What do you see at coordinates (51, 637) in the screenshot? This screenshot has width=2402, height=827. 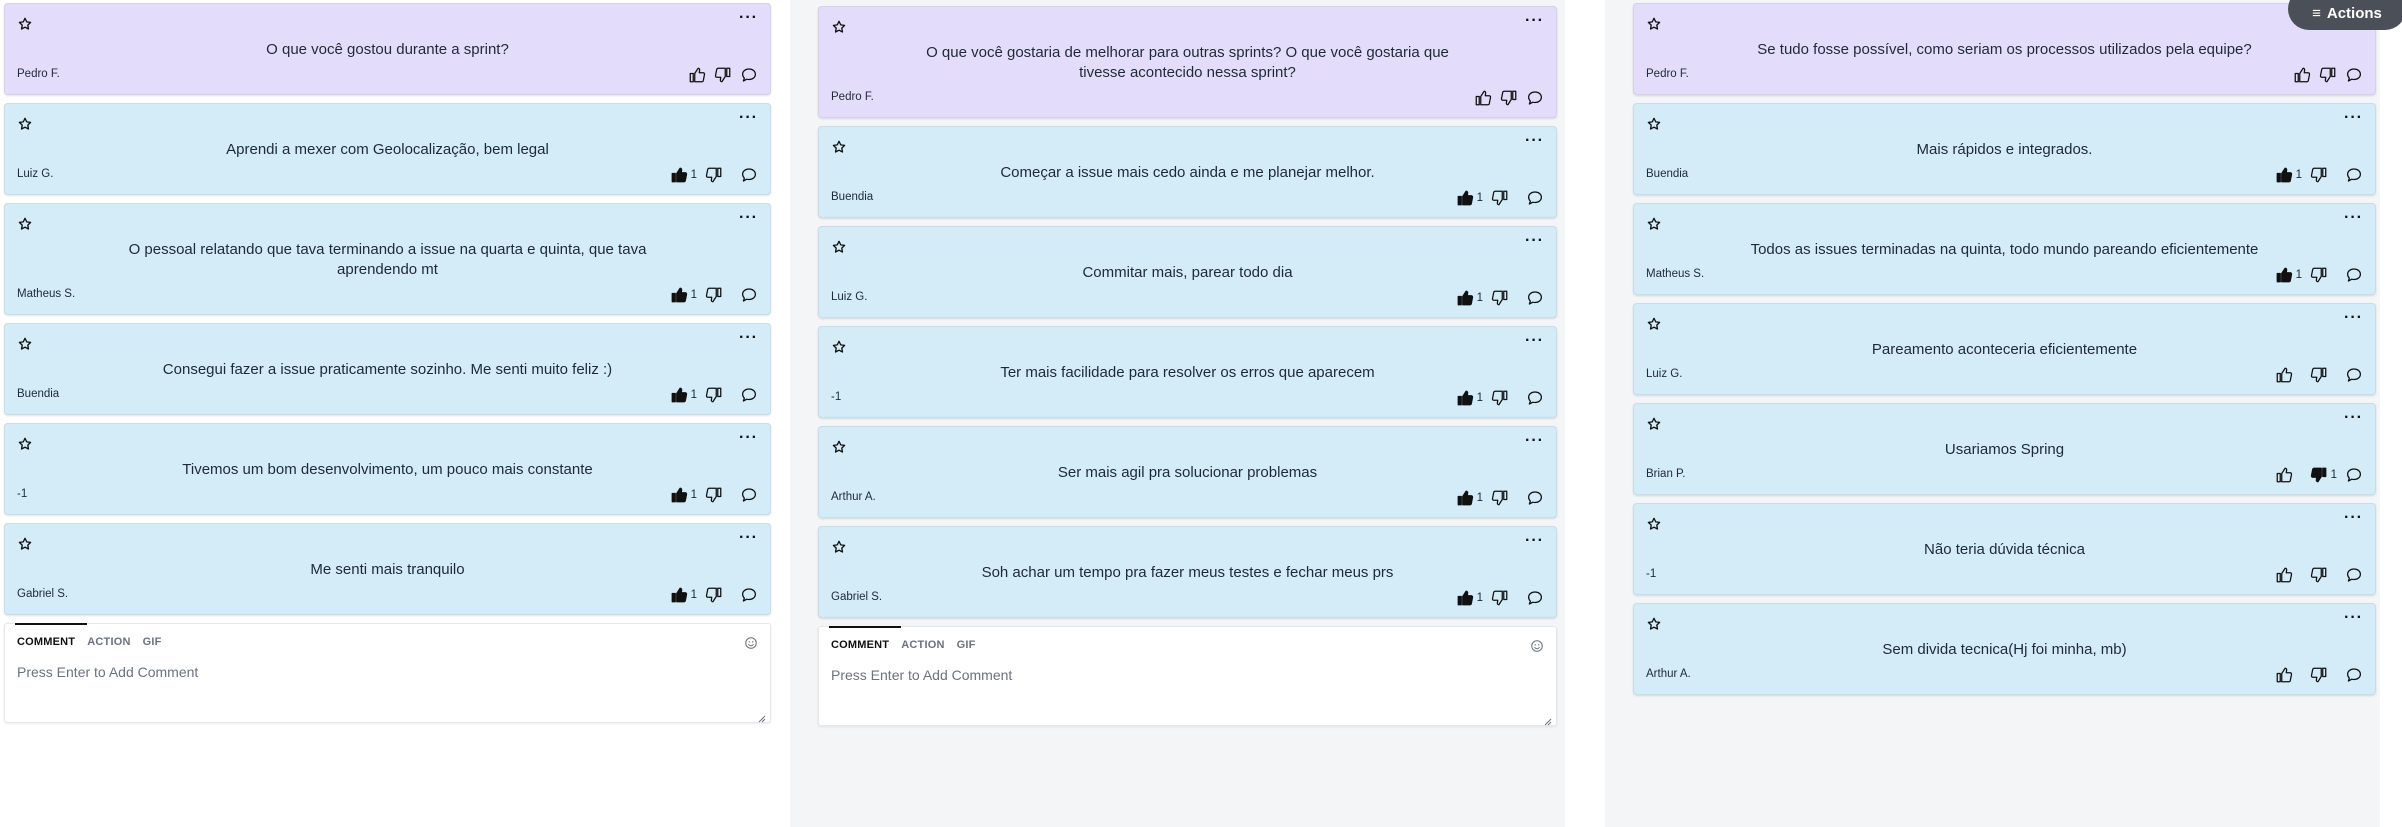 I see `tab-comment: COMMENT` at bounding box center [51, 637].